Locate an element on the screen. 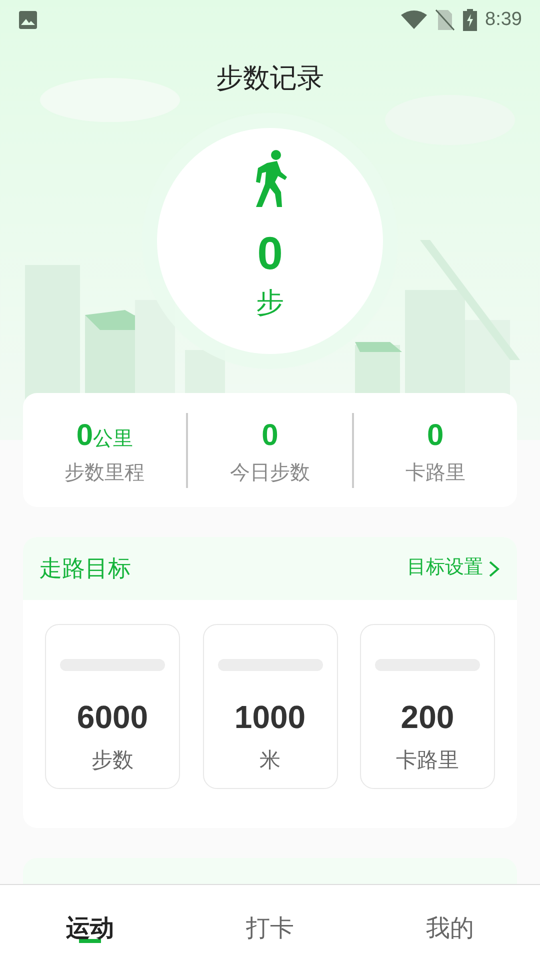 Image resolution: width=540 pixels, height=960 pixels. status-time: 8:39 is located at coordinates (503, 20).